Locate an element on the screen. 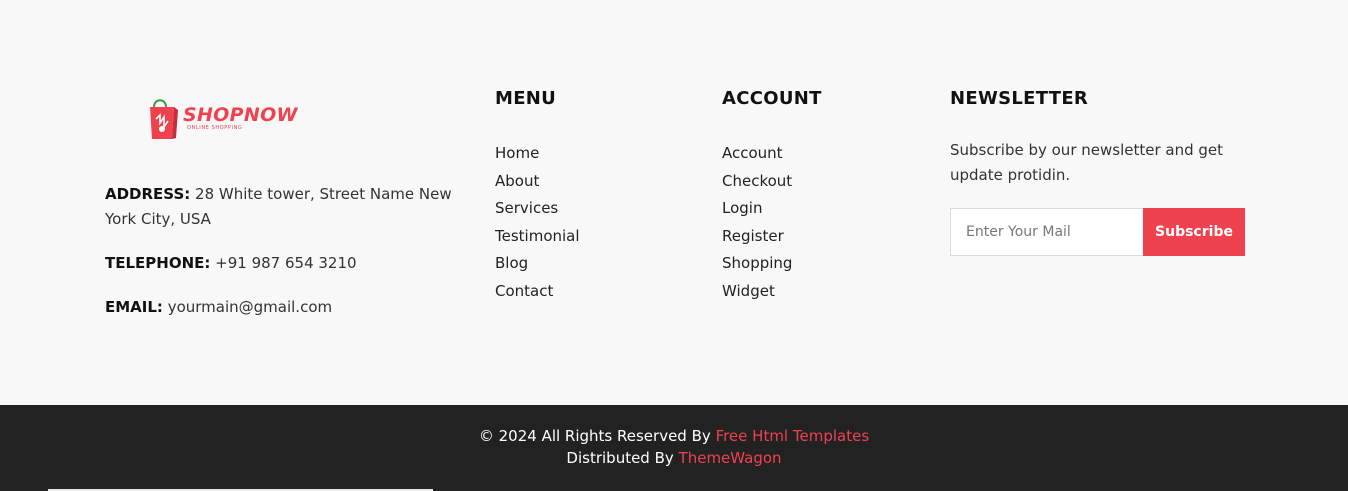 This screenshot has height=491, width=1348. menu-link-services: Services is located at coordinates (526, 208).